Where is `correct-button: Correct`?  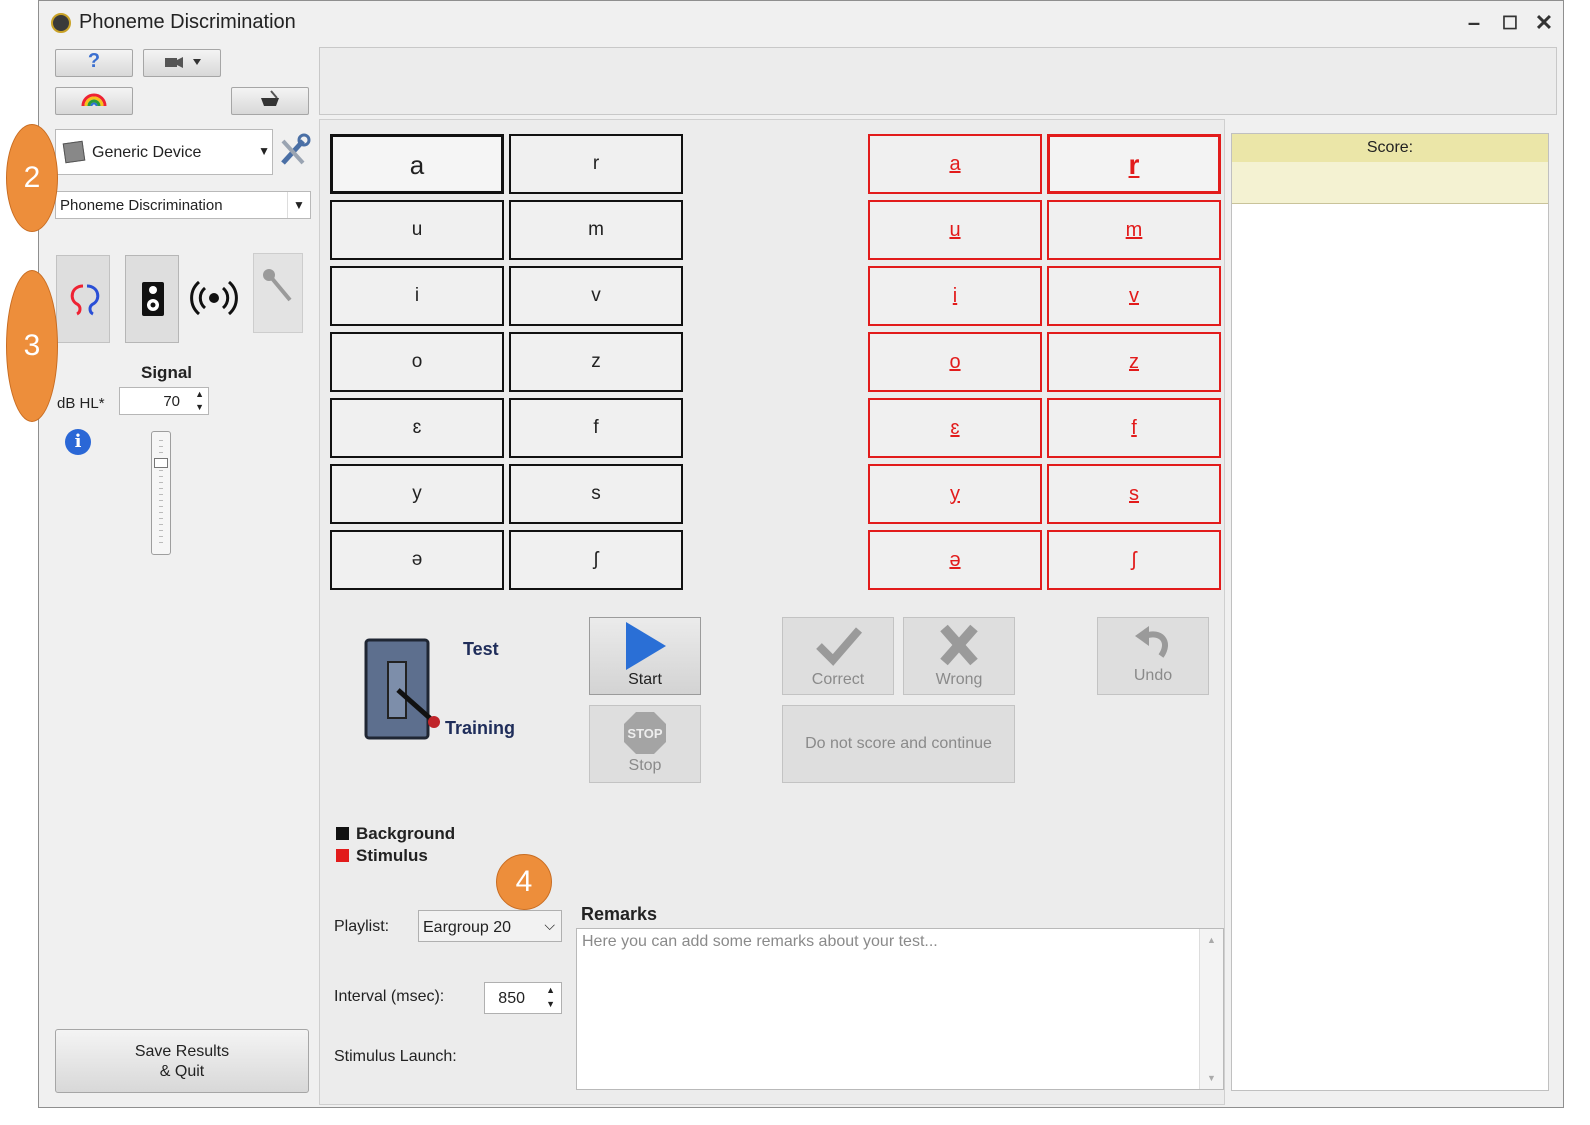 correct-button: Correct is located at coordinates (838, 656).